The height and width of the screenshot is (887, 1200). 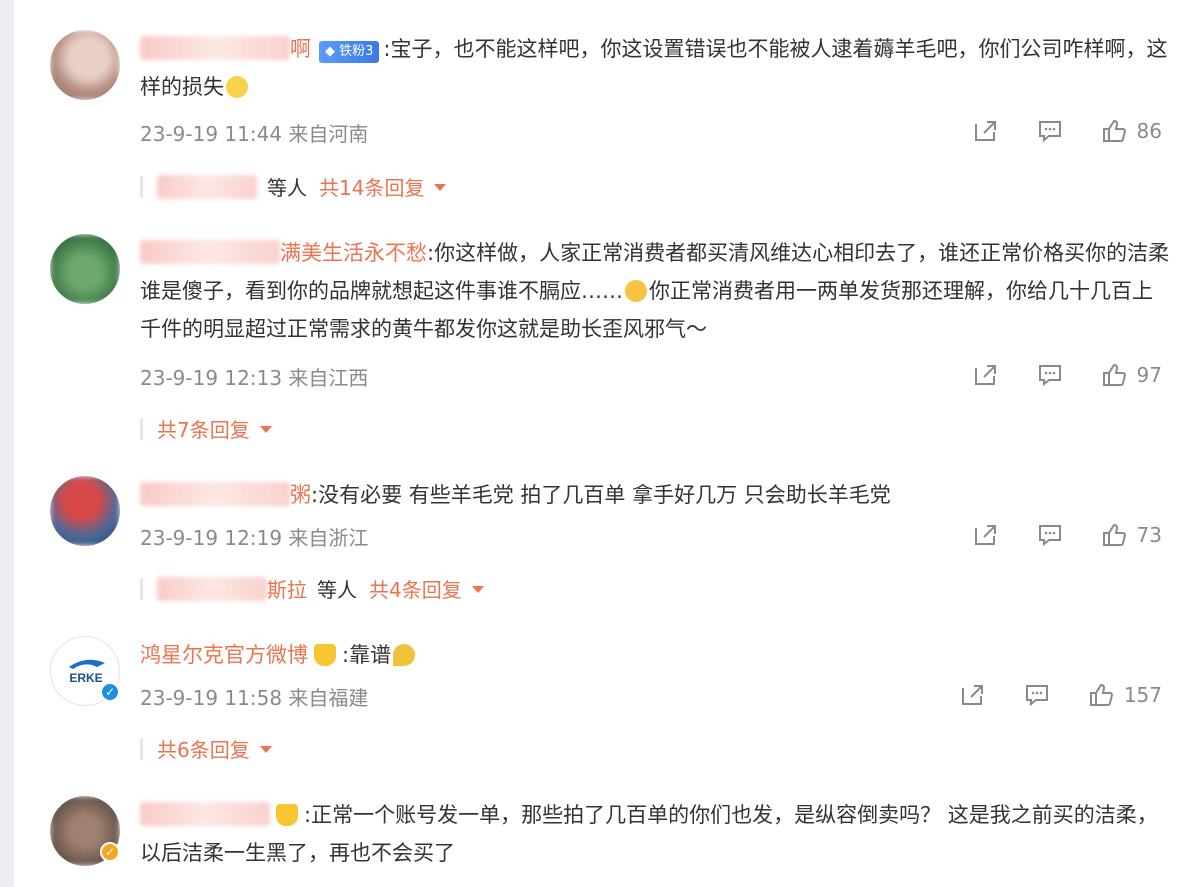 I want to click on reply-count-link: 共4条回复, so click(x=426, y=588).